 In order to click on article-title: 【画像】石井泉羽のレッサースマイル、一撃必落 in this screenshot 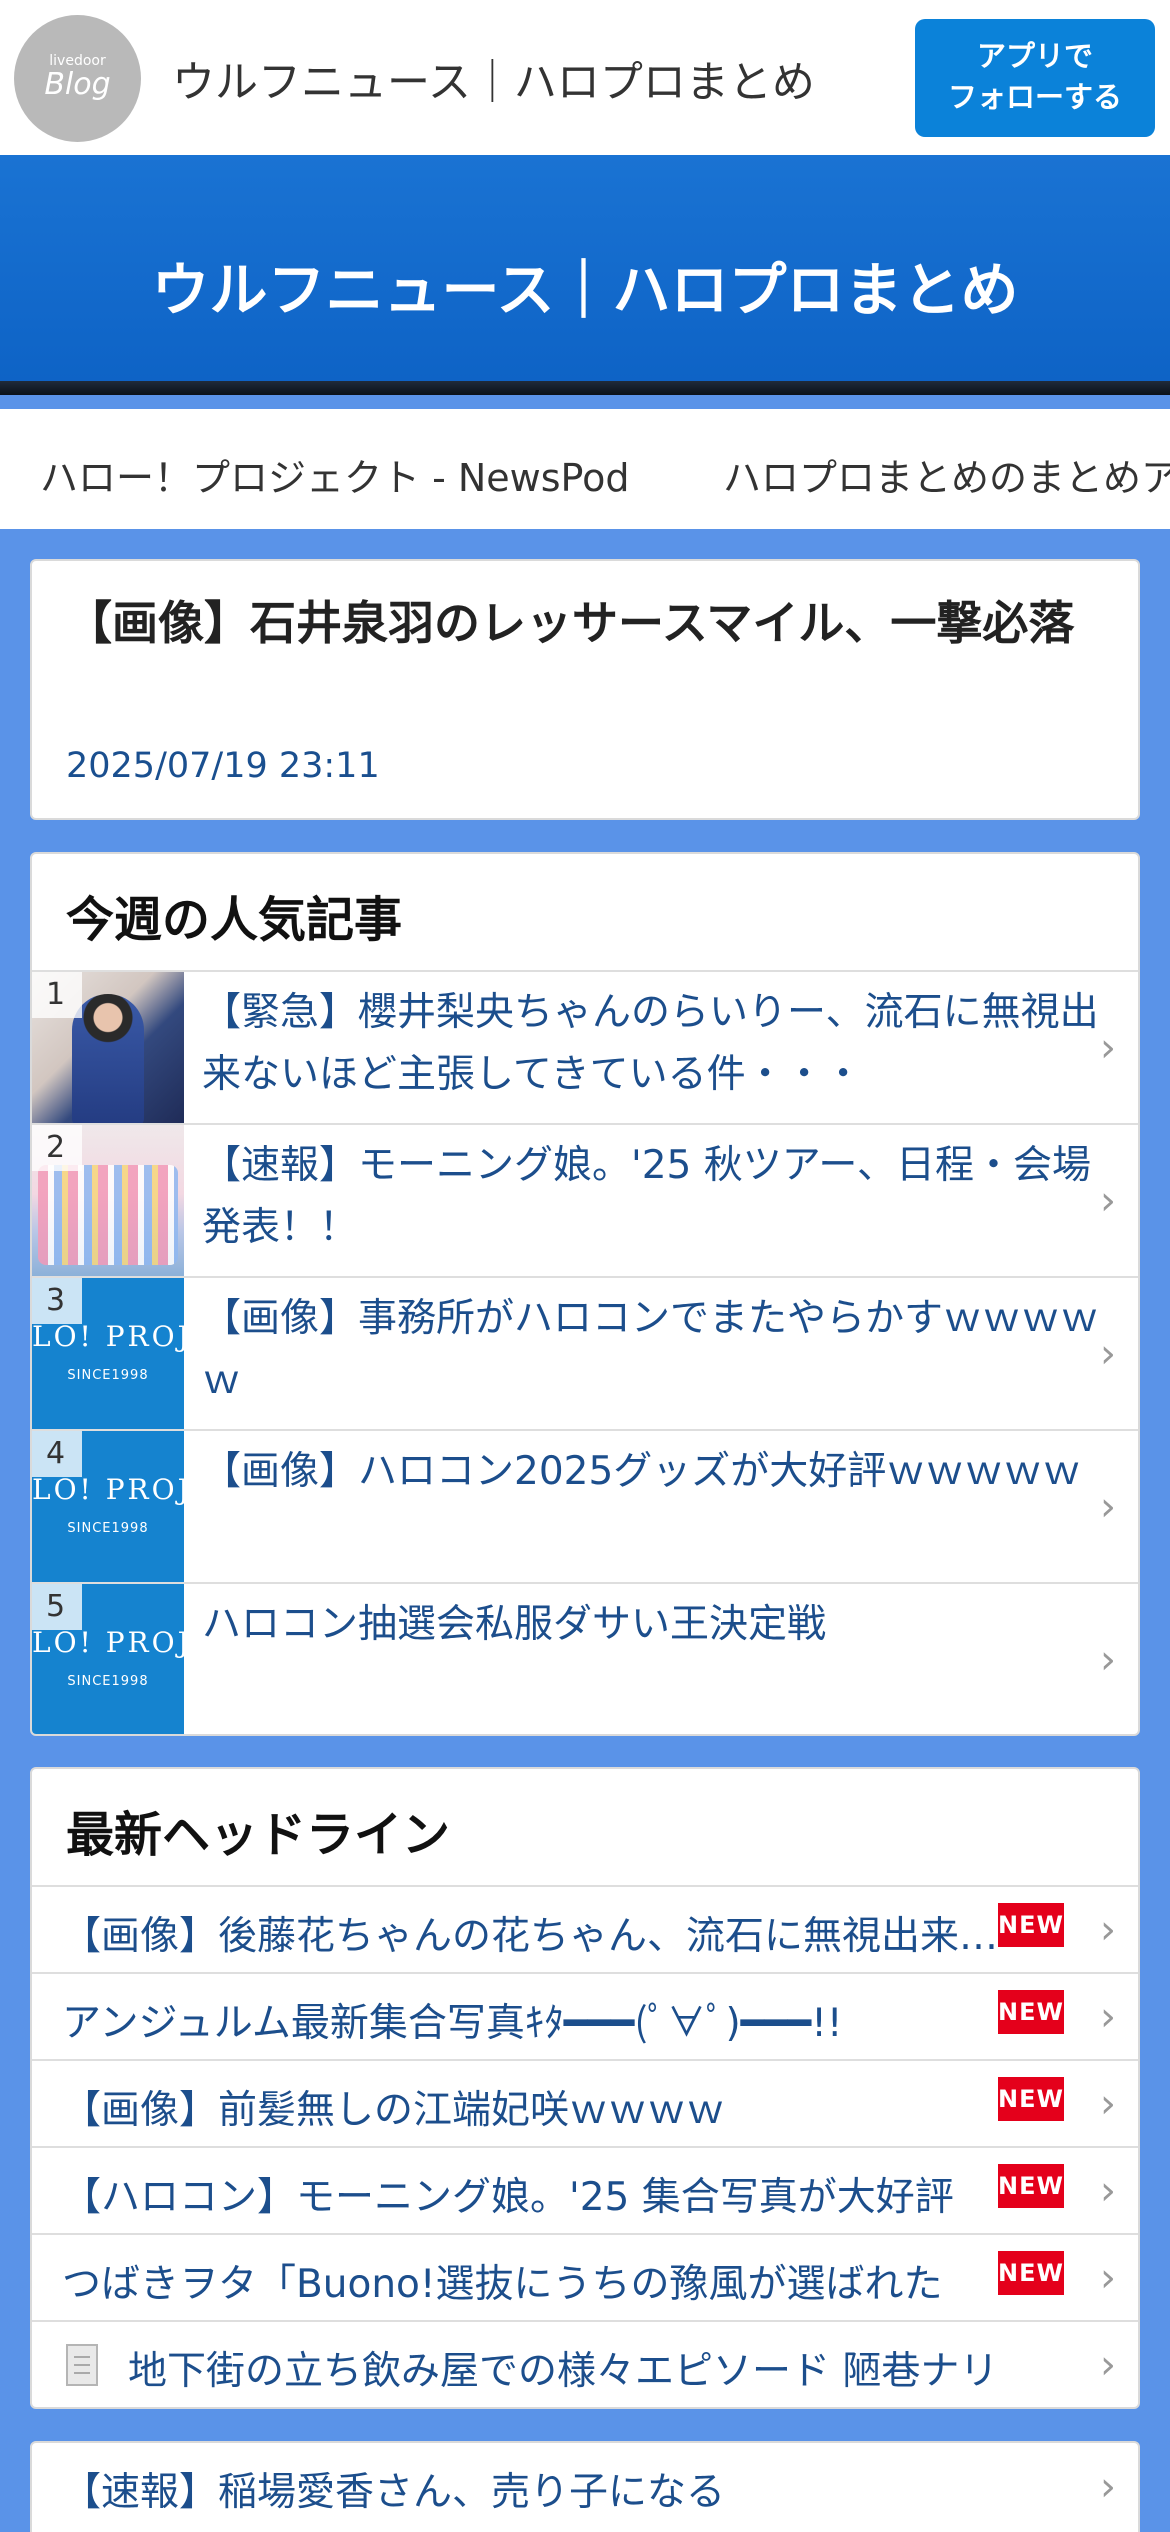, I will do `click(586, 623)`.